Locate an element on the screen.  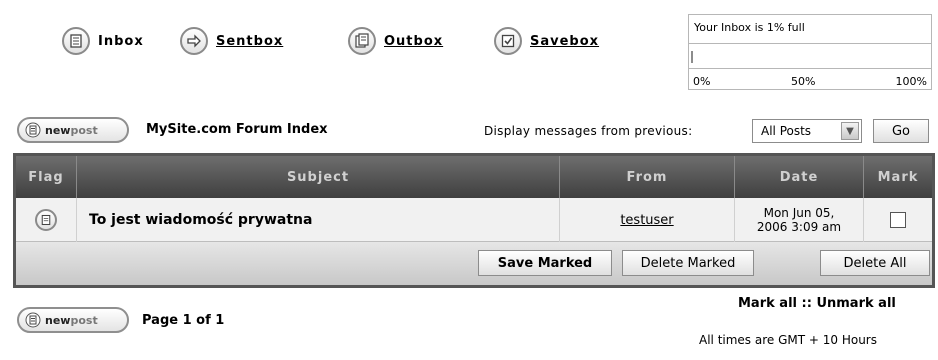
table-header: Flag Subject From Date Mark is located at coordinates (474, 177).